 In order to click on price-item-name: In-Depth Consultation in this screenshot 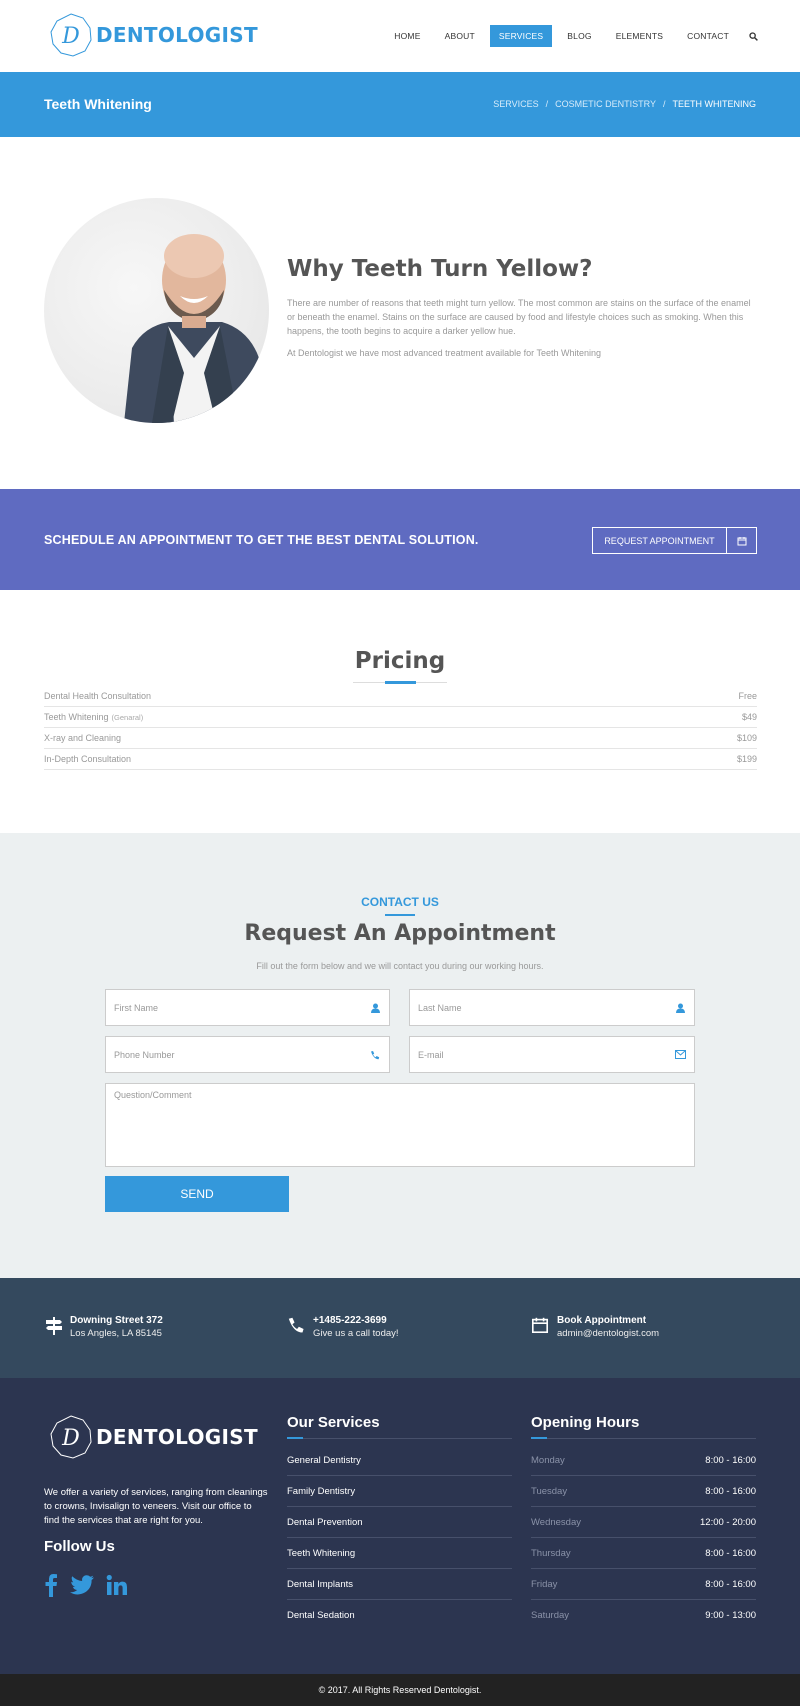, I will do `click(88, 759)`.